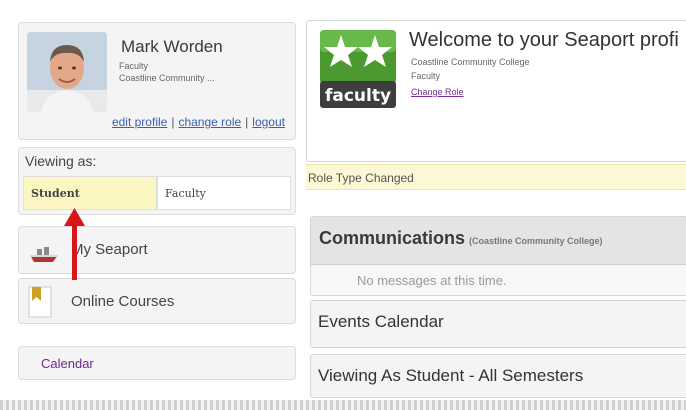  I want to click on communications-title: Communications, so click(392, 238).